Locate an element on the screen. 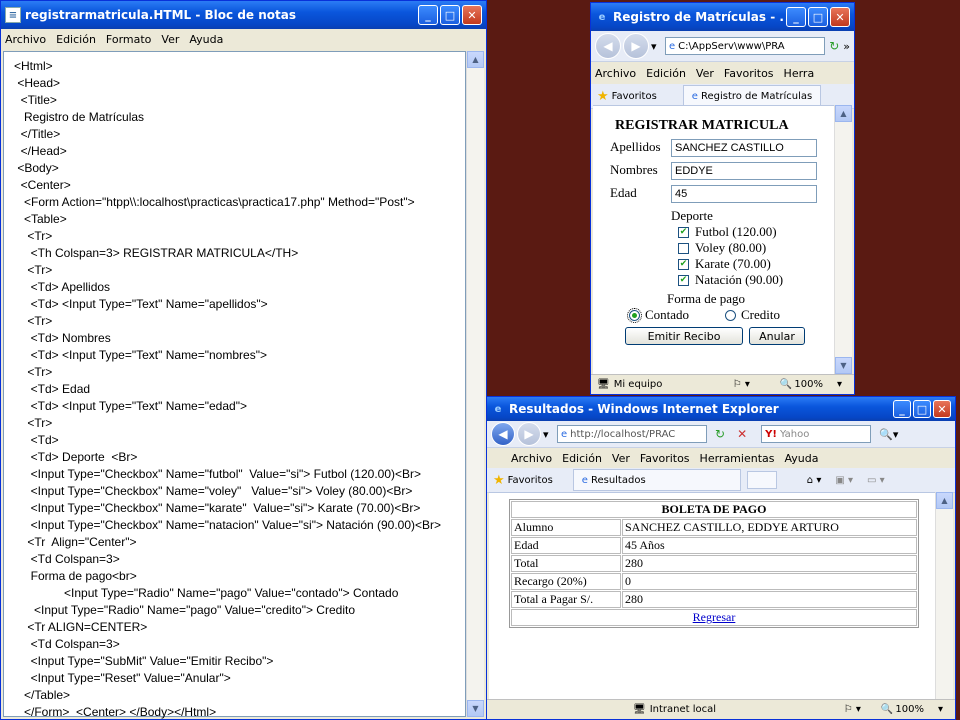 The height and width of the screenshot is (720, 960). row-label: Total is located at coordinates (566, 563).